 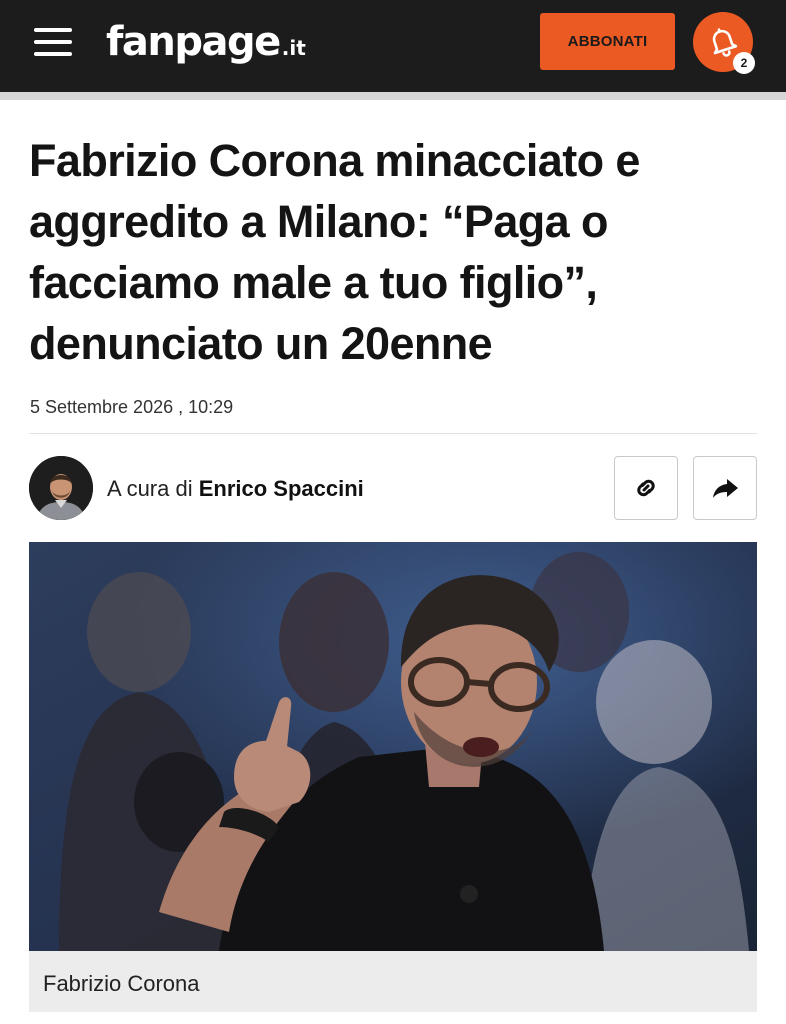 I want to click on header-divider, so click(x=393, y=96).